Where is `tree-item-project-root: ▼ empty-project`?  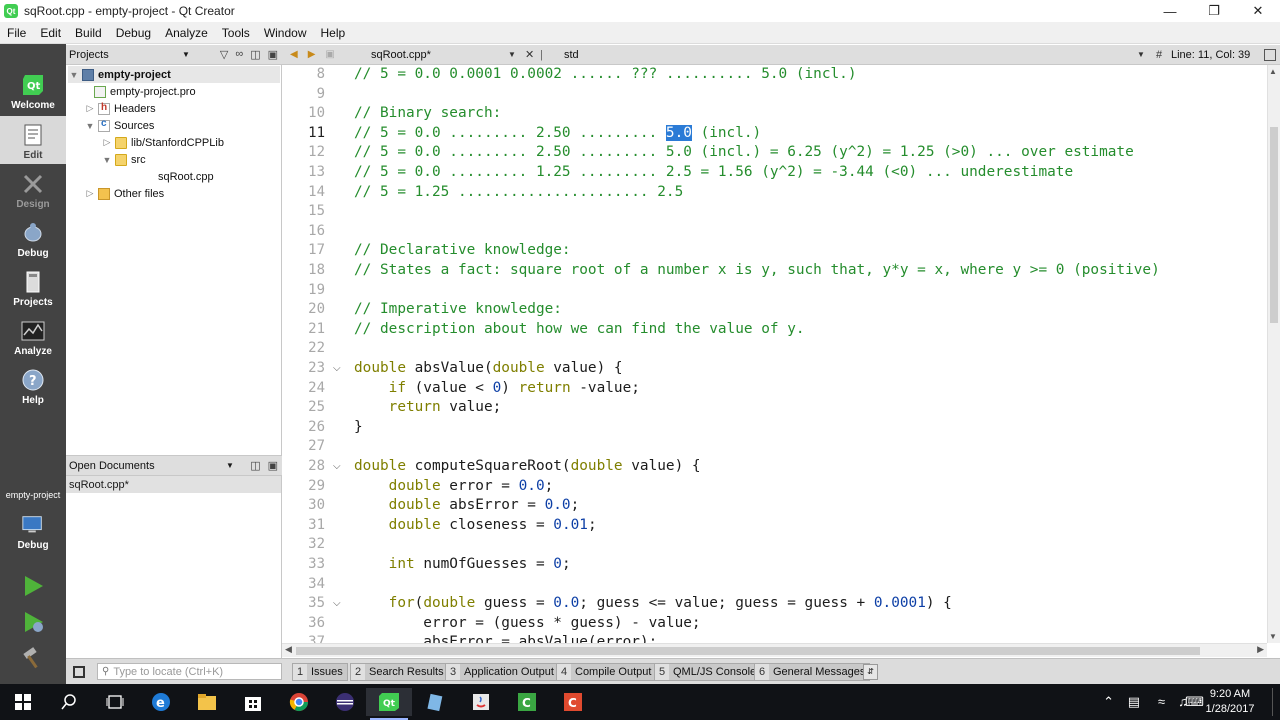
tree-item-project-root: ▼ empty-project is located at coordinates (174, 74).